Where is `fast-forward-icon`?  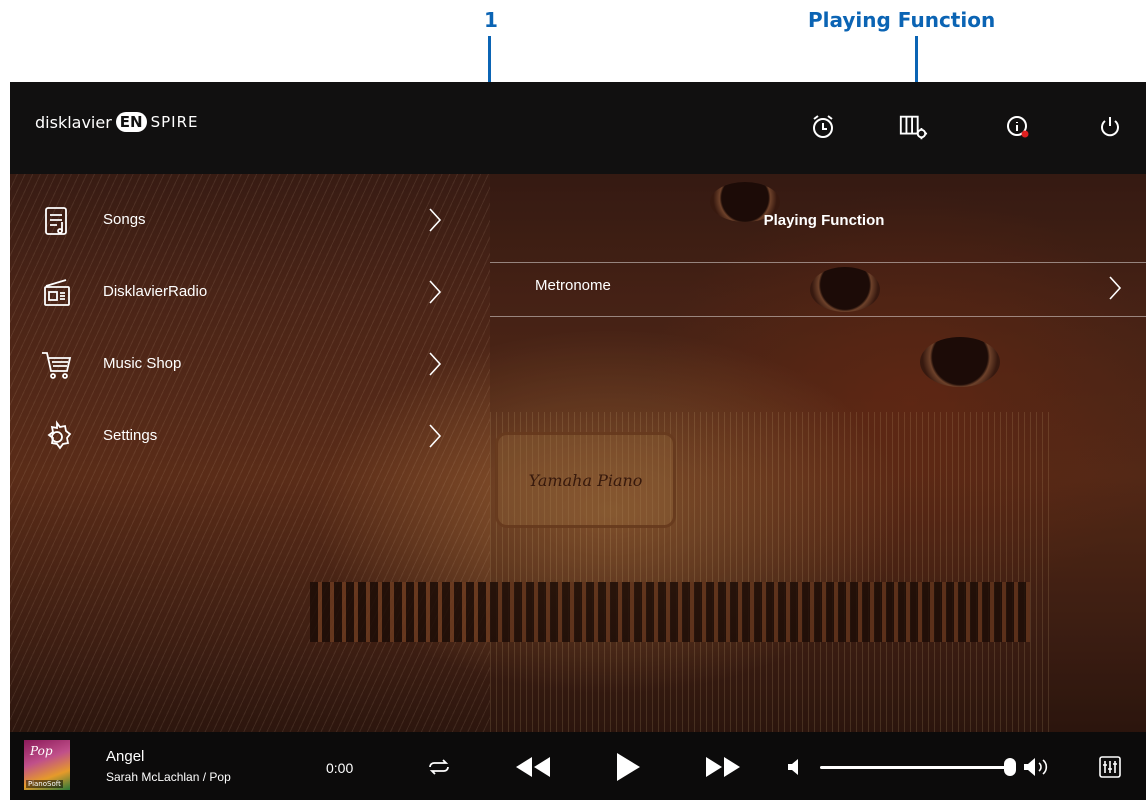 fast-forward-icon is located at coordinates (723, 767).